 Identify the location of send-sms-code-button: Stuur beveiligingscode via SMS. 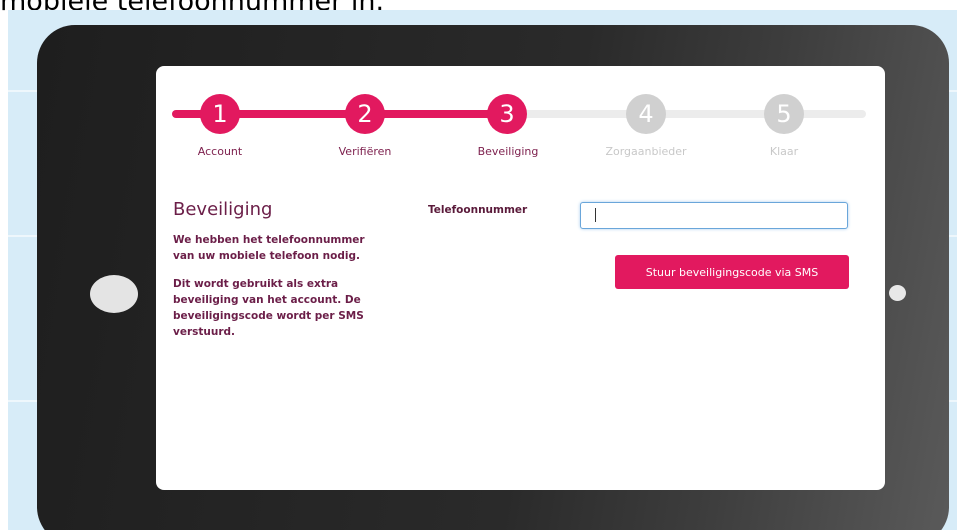
(732, 272).